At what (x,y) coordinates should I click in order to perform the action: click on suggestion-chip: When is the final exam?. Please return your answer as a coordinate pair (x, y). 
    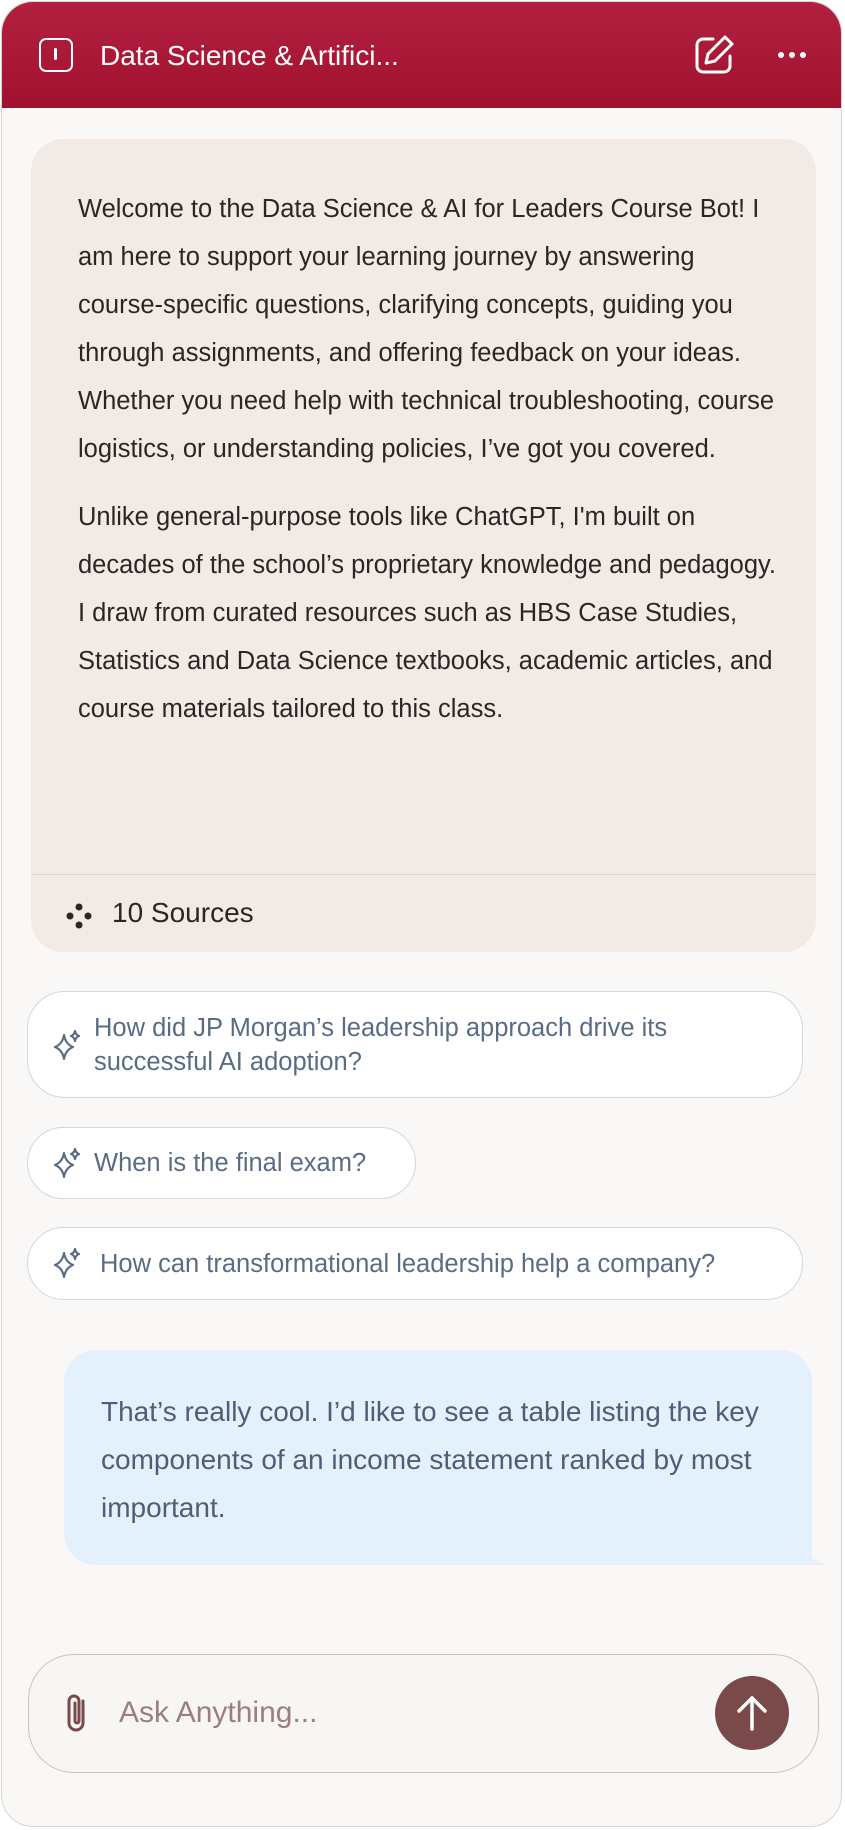
    Looking at the image, I should click on (221, 1163).